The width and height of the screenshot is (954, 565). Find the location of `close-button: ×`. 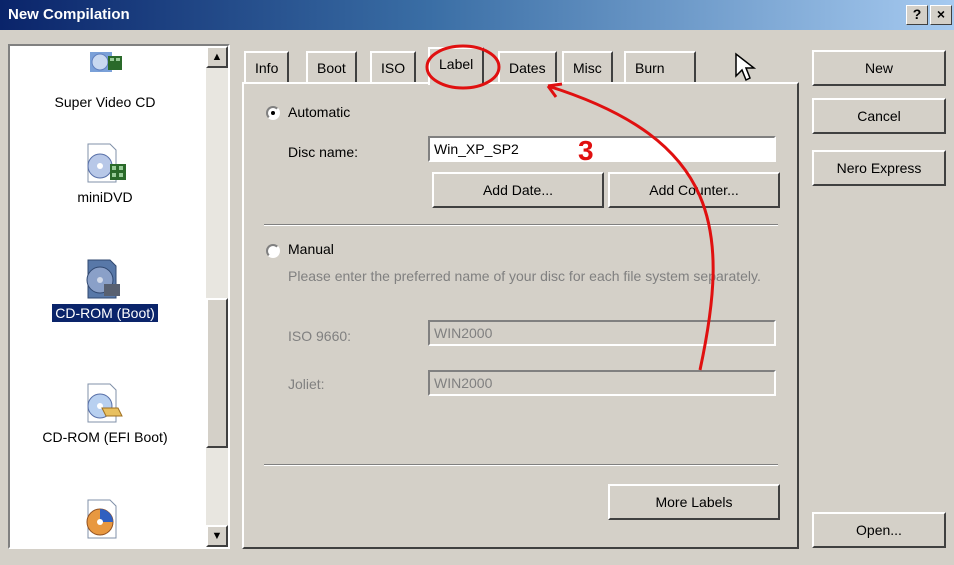

close-button: × is located at coordinates (941, 15).